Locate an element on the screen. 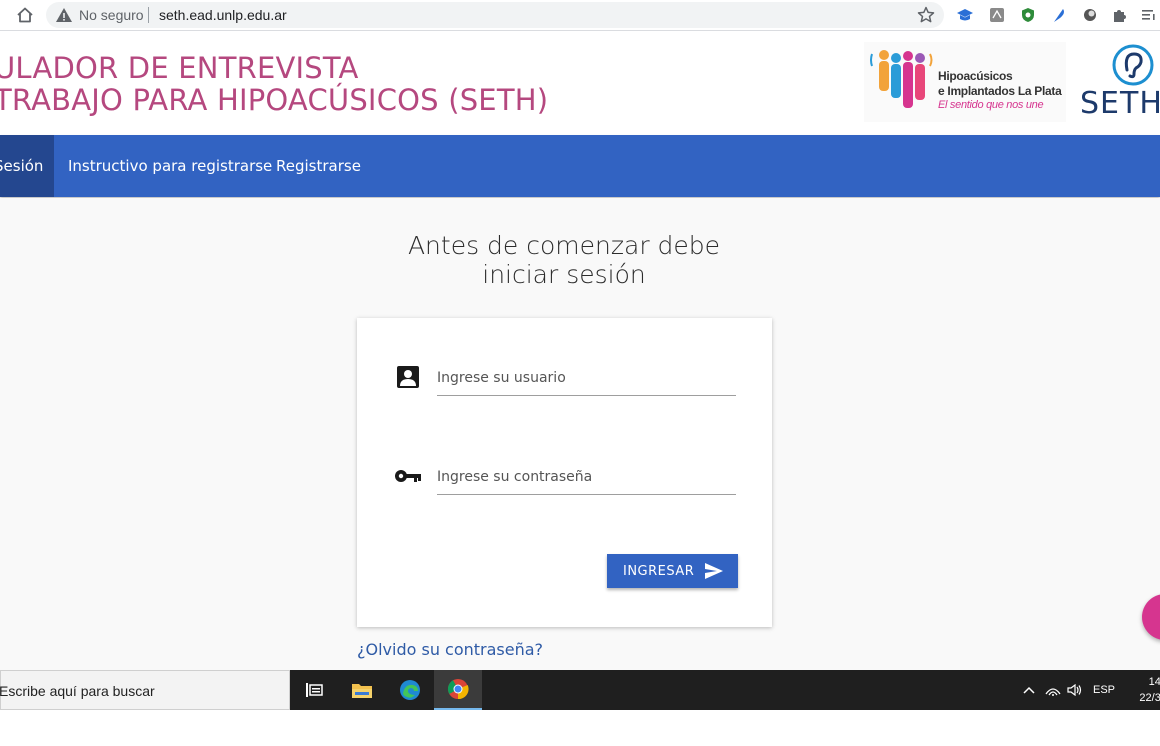  key-icon is located at coordinates (408, 480).